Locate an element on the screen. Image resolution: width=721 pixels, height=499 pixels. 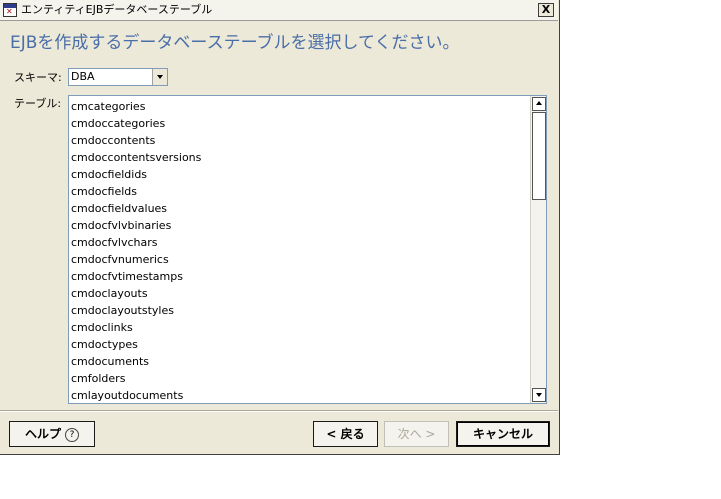
arrow-up-icon is located at coordinates (539, 103).